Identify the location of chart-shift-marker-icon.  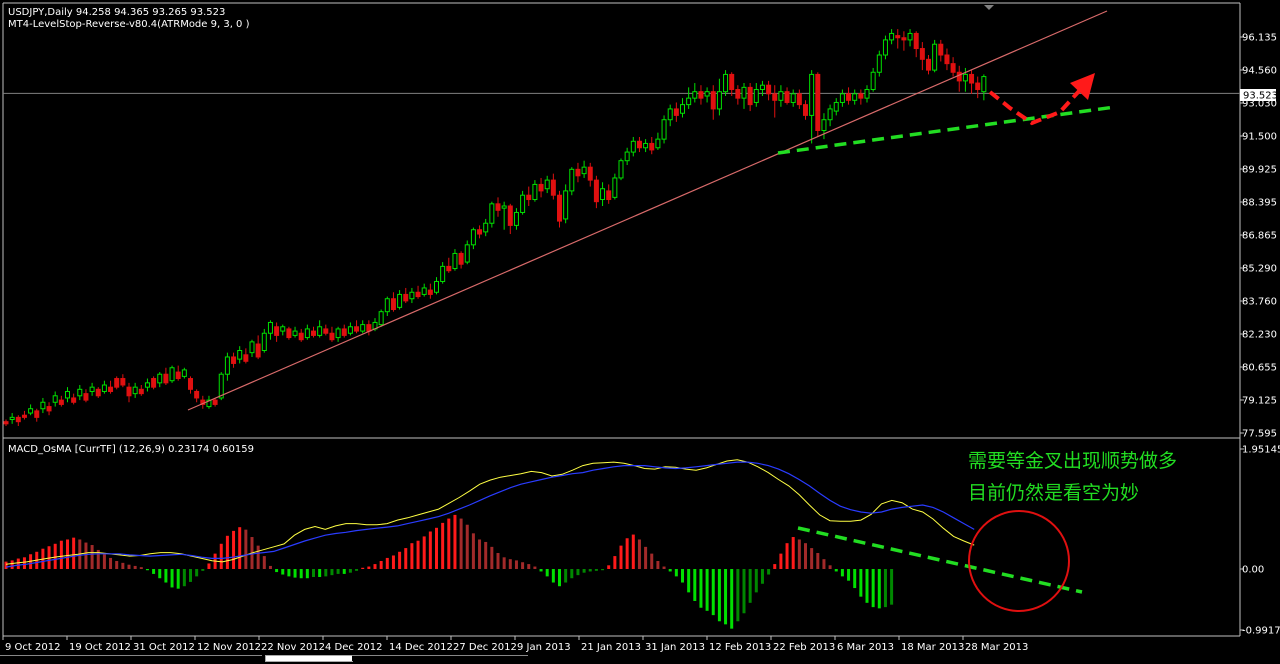
(989, 7).